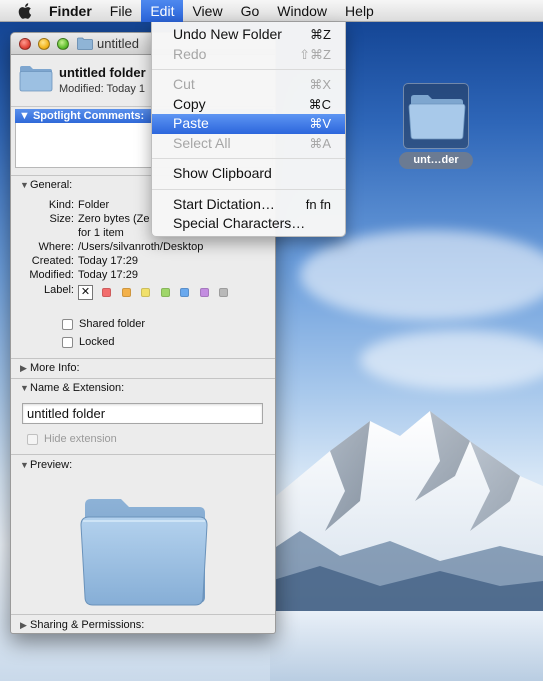 This screenshot has width=543, height=681. Describe the element at coordinates (436, 160) in the screenshot. I see `desktop-folder-label: unt…der` at that location.